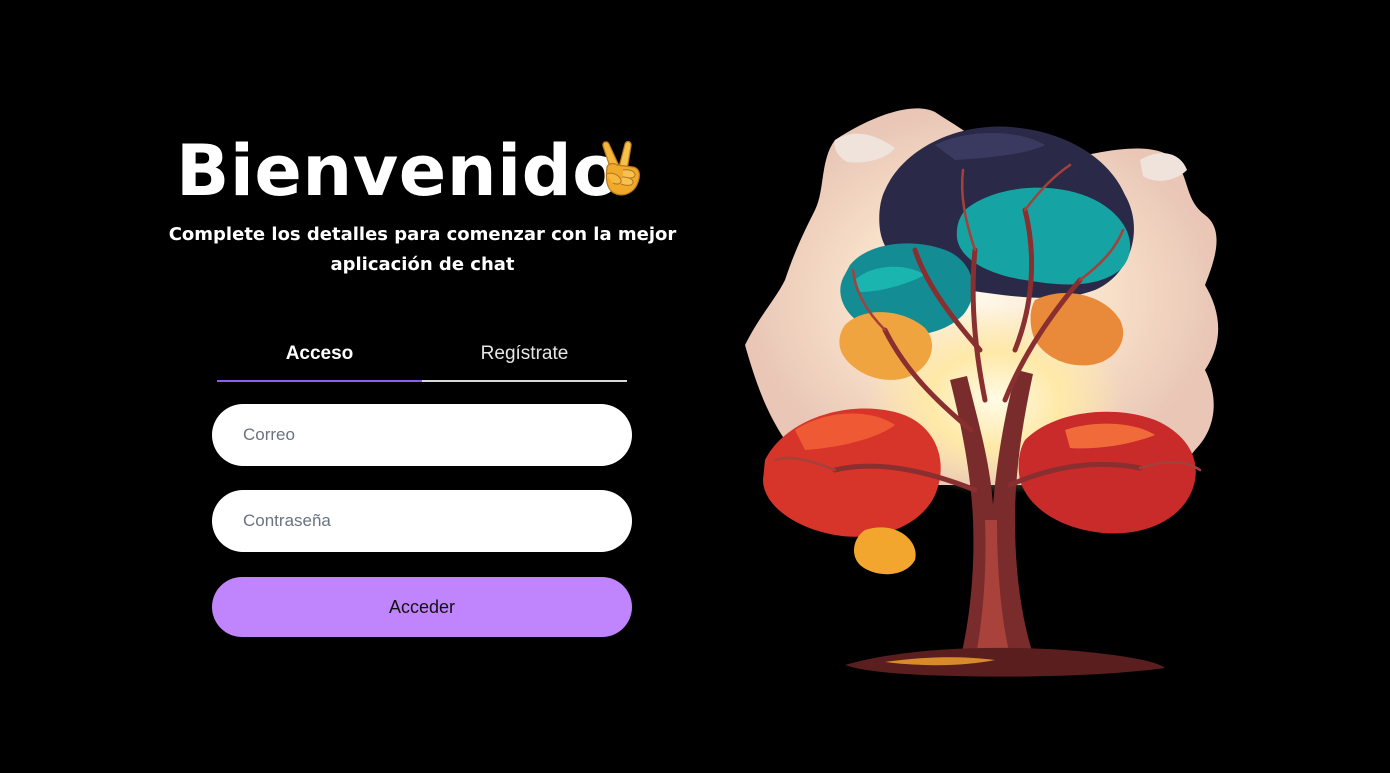  I want to click on auth-tabs: Acceso Regístrate, so click(422, 356).